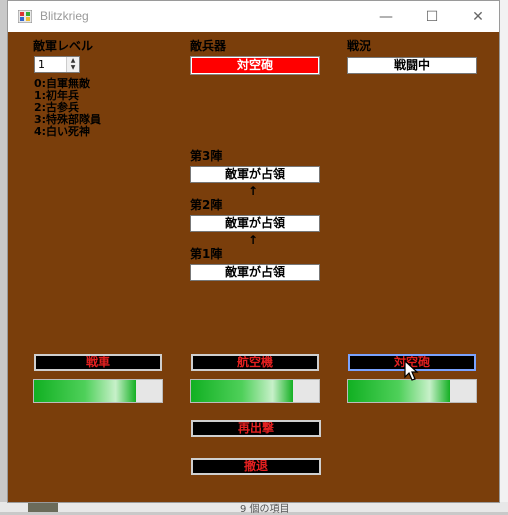 Image resolution: width=508 pixels, height=515 pixels. What do you see at coordinates (255, 223) in the screenshot?
I see `front-2-status: 敵軍が占領` at bounding box center [255, 223].